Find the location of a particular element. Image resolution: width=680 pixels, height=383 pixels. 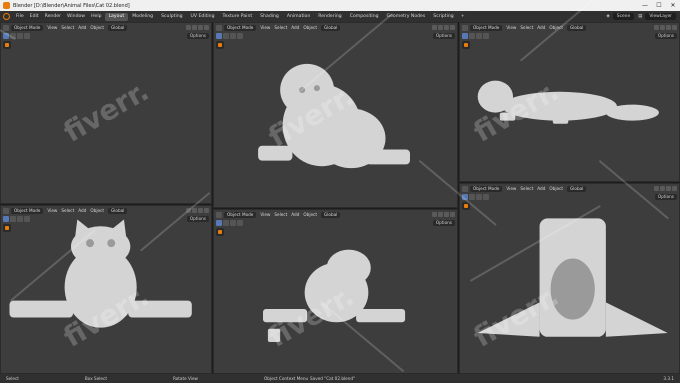

blender-logo-icon is located at coordinates (6, 16).